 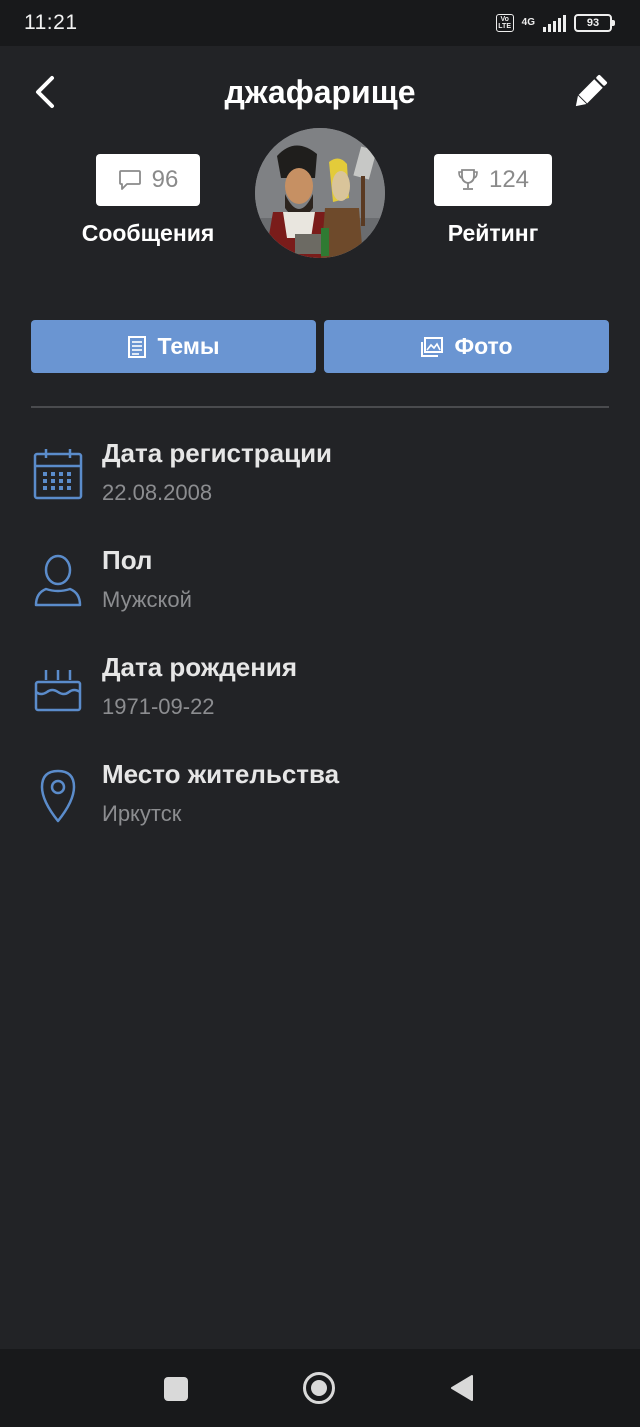 I want to click on list-item: Пол Мужской, so click(x=320, y=590).